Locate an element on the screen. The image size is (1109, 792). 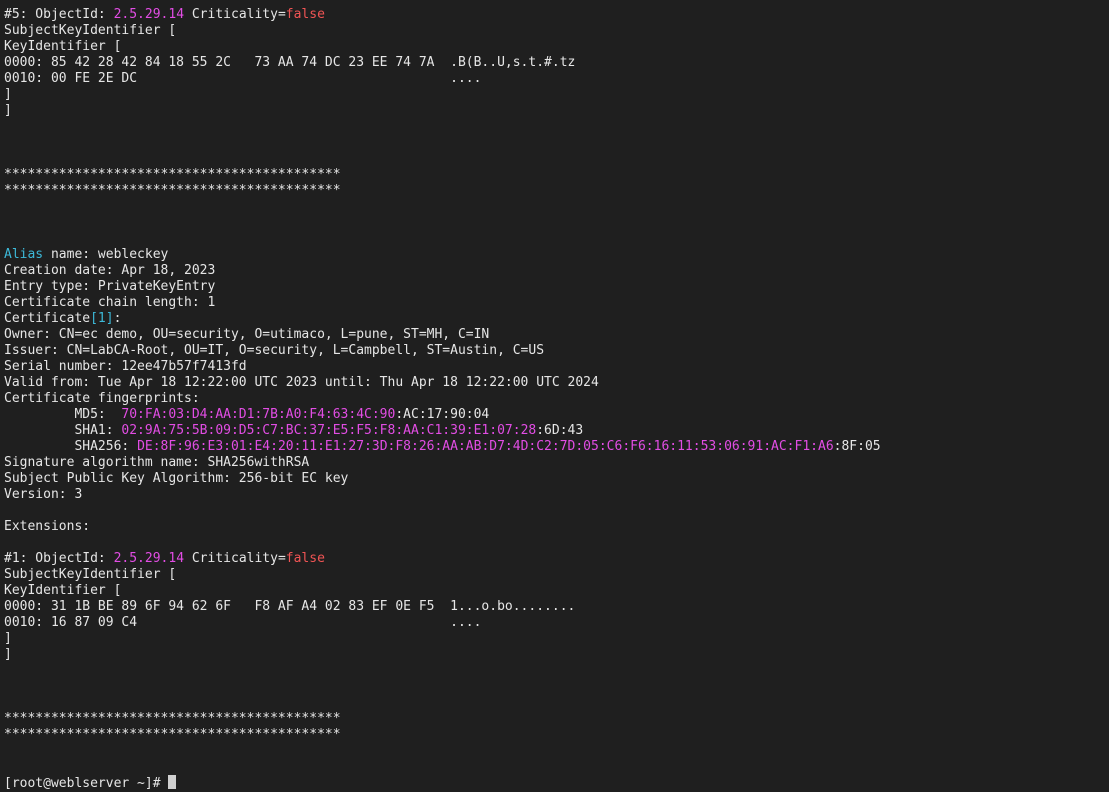
terminal-line: Entry type: PrivateKeyEntry is located at coordinates (556, 287).